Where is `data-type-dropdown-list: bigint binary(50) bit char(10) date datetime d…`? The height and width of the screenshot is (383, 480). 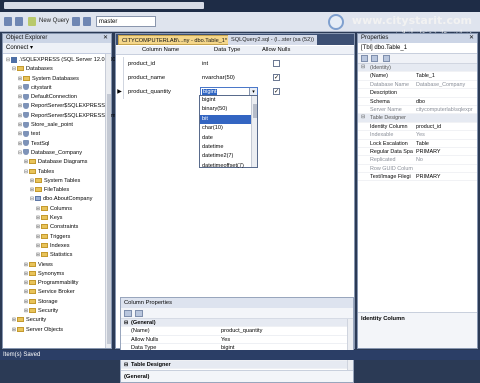 data-type-dropdown-list: bigint binary(50) bit char(10) date datetime d… is located at coordinates (228, 133).